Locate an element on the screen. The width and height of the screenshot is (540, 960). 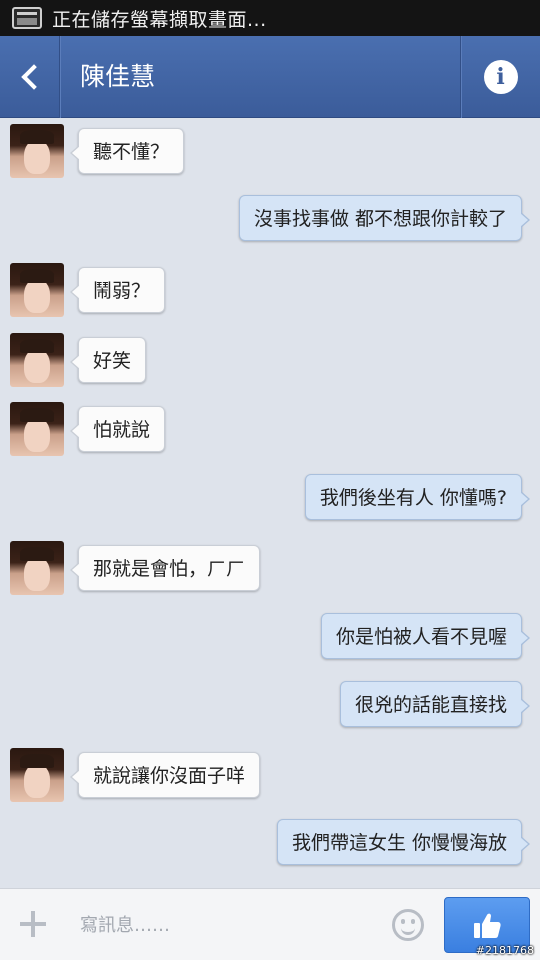
screenshot-icon is located at coordinates (27, 18).